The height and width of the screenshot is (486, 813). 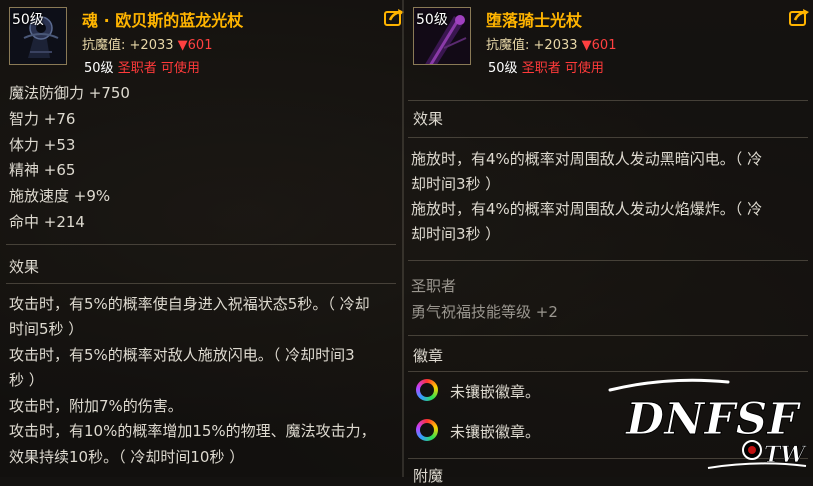 What do you see at coordinates (26, 380) in the screenshot?
I see `effect-line: 秒 ）` at bounding box center [26, 380].